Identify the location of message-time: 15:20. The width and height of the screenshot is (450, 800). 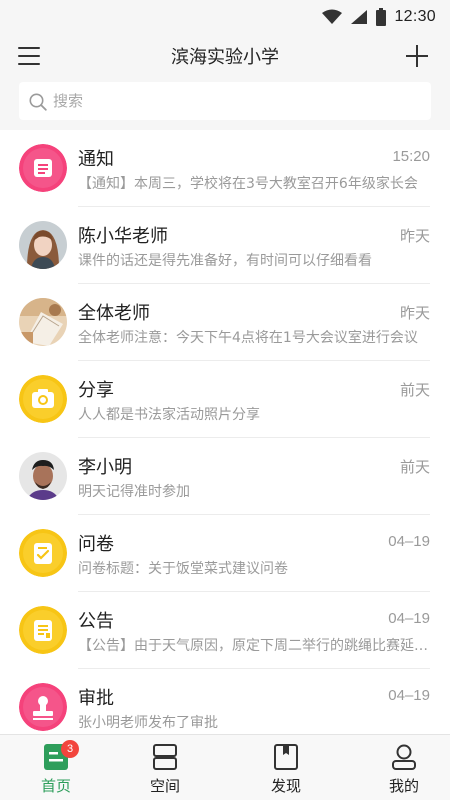
(411, 156).